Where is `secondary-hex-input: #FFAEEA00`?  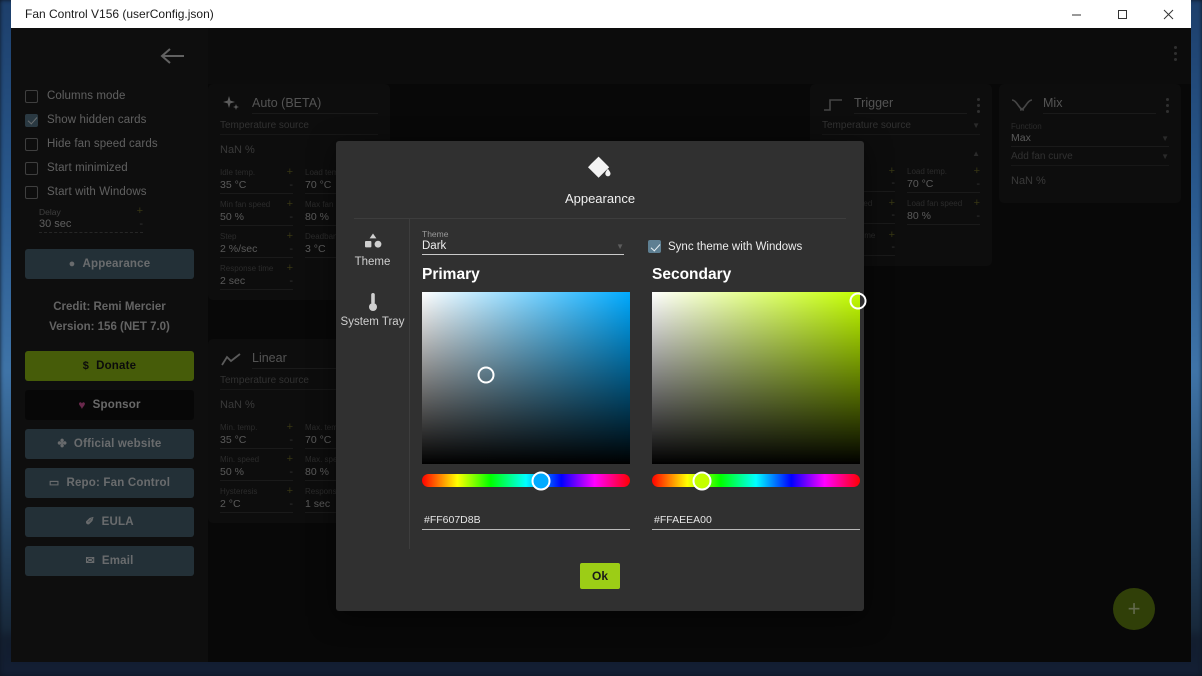 secondary-hex-input: #FFAEEA00 is located at coordinates (756, 522).